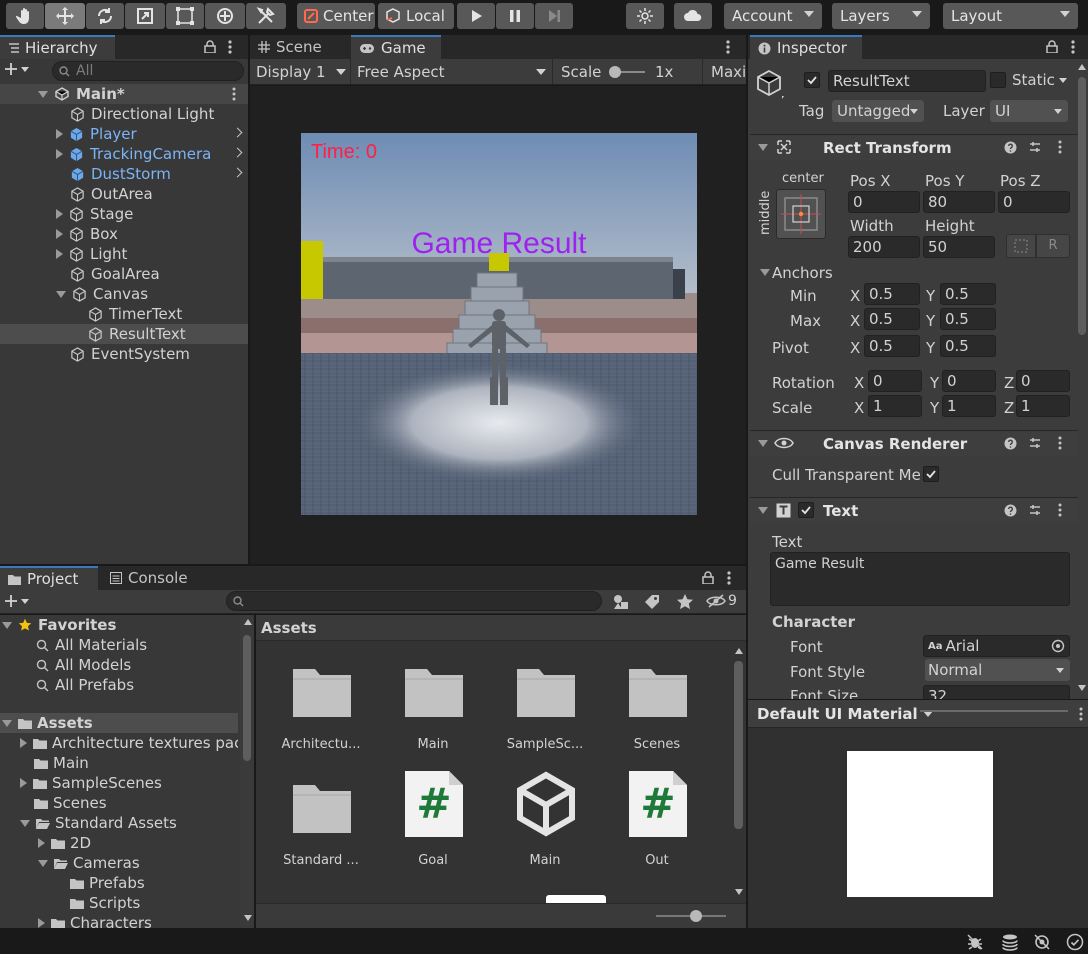 This screenshot has width=1088, height=954. What do you see at coordinates (657, 711) in the screenshot?
I see `asset-item: Scenes` at bounding box center [657, 711].